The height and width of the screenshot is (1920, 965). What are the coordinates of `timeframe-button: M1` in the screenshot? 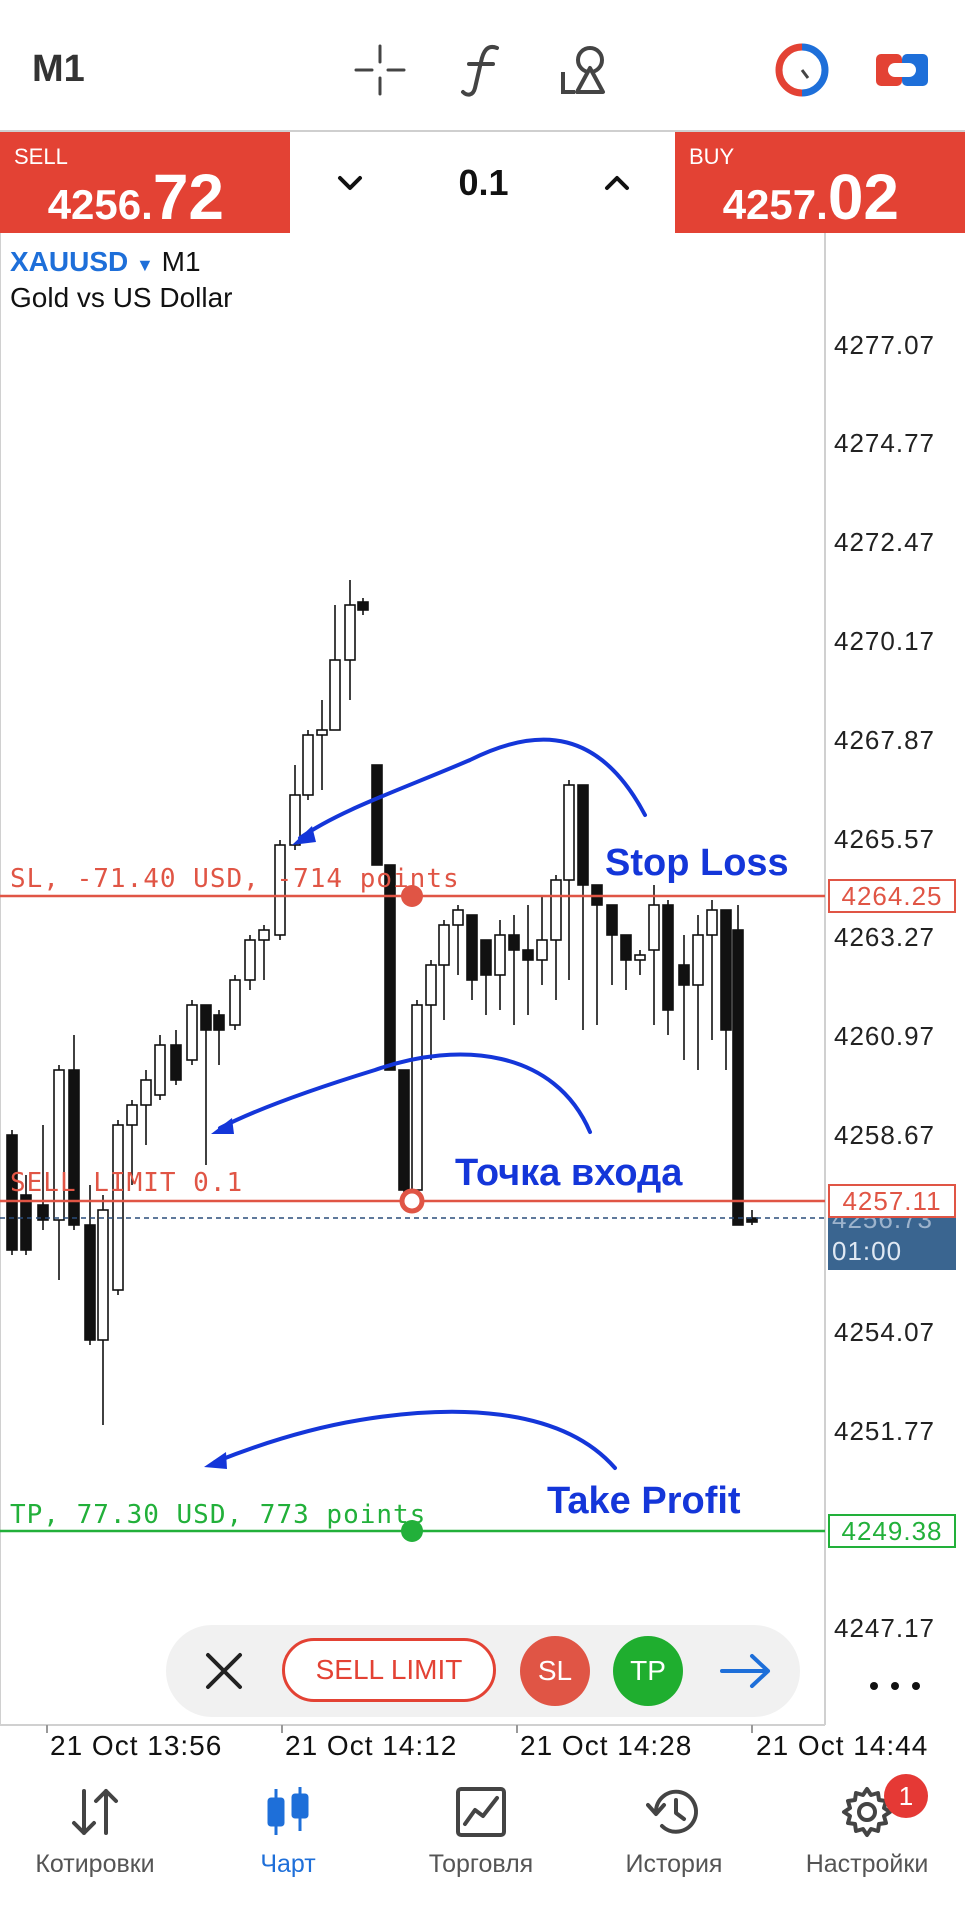 It's located at (58, 69).